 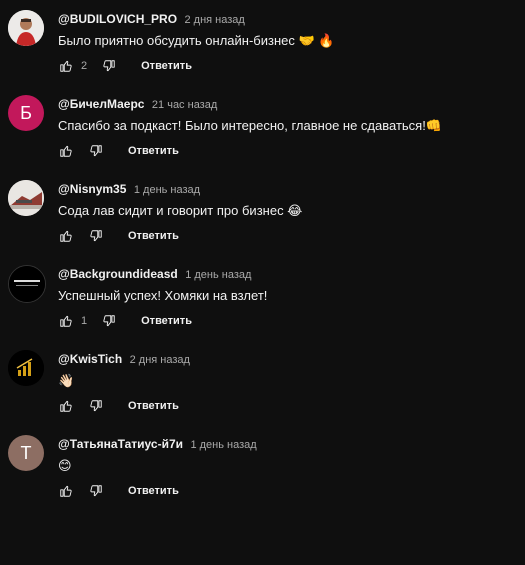 I want to click on avatar: Б, so click(x=26, y=113).